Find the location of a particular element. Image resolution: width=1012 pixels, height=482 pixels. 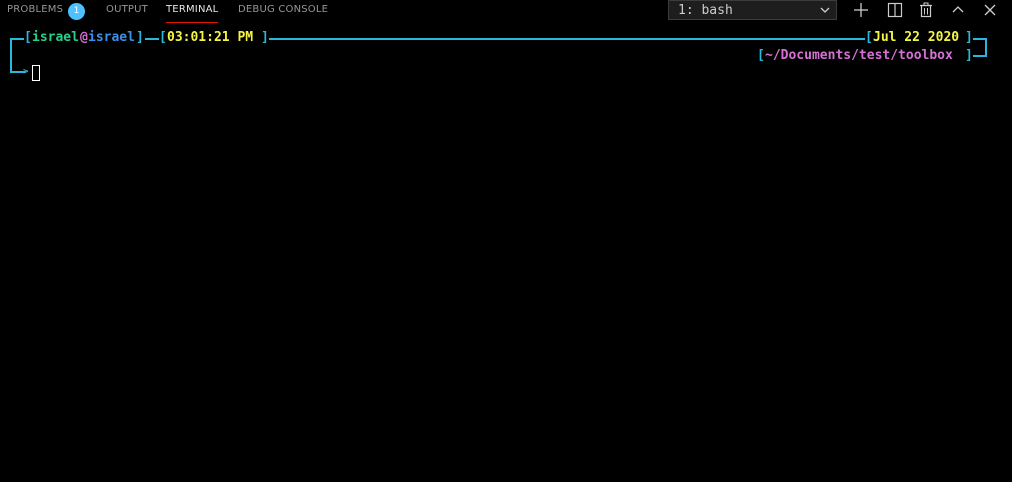

tab-terminal-label: TERMINAL is located at coordinates (192, 9).